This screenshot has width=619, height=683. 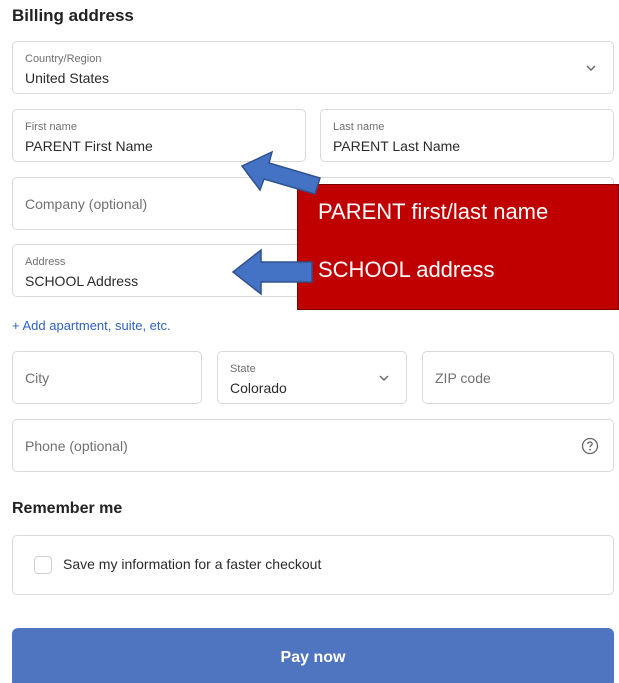 I want to click on country-region-select: Country/Region United States, so click(x=313, y=67).